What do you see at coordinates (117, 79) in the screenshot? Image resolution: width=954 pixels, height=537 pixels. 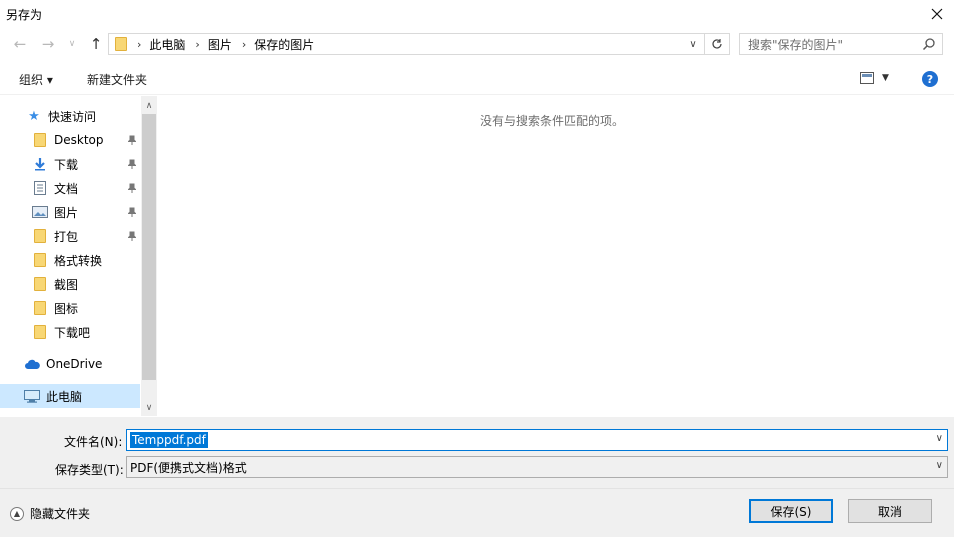 I see `new-folder-button: 新建文件夹` at bounding box center [117, 79].